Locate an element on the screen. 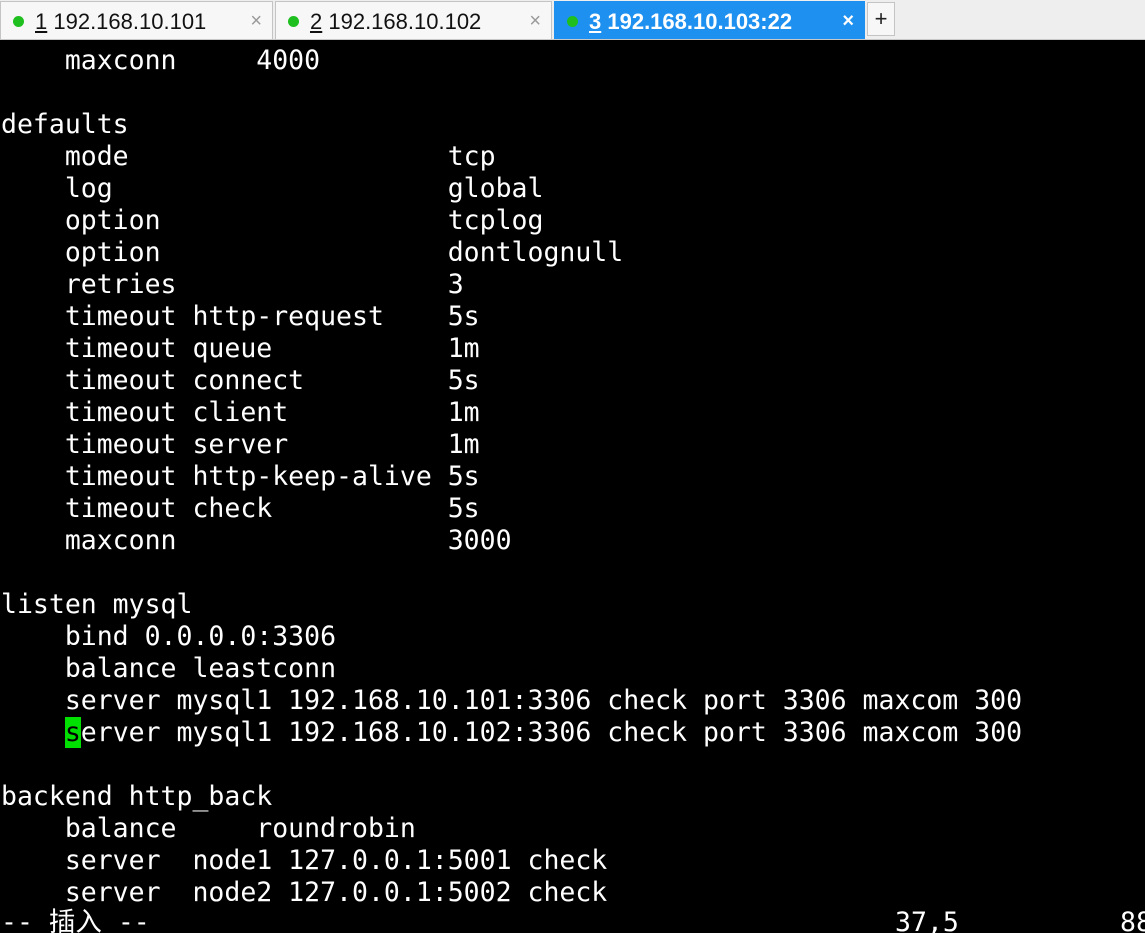  cursor-position: 37,5 is located at coordinates (927, 920).